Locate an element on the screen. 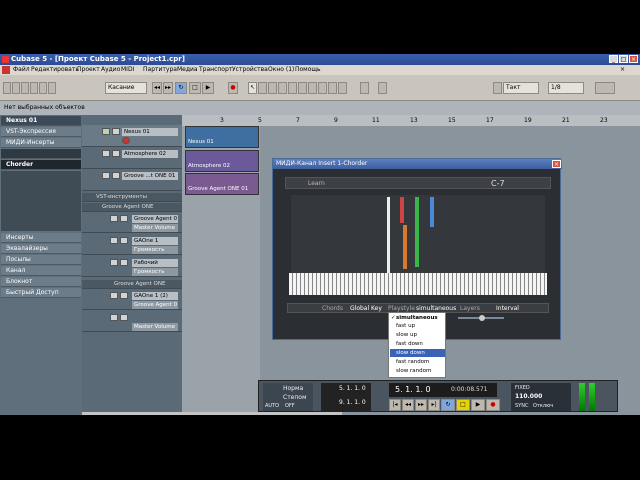  dropdown-item-fast-random: fast random is located at coordinates (417, 362).